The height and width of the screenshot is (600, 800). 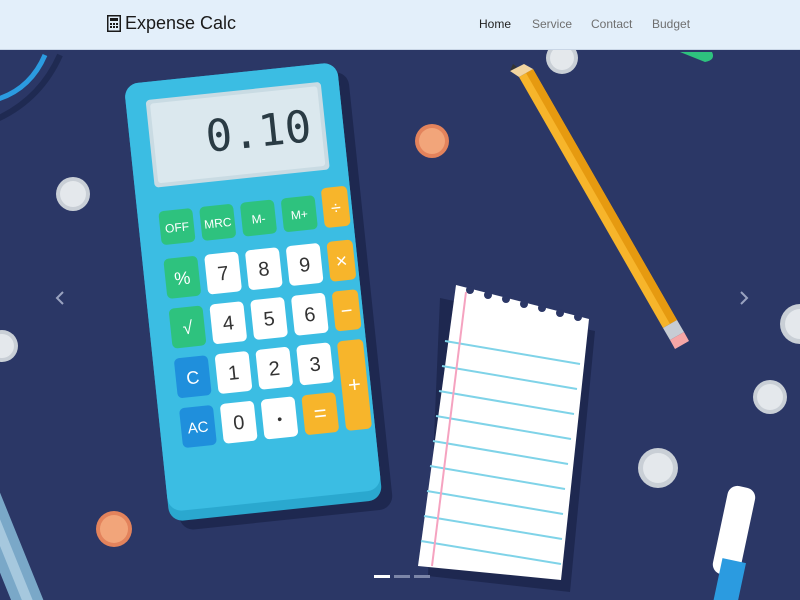 What do you see at coordinates (611, 24) in the screenshot?
I see `nav-link-contact: Contact` at bounding box center [611, 24].